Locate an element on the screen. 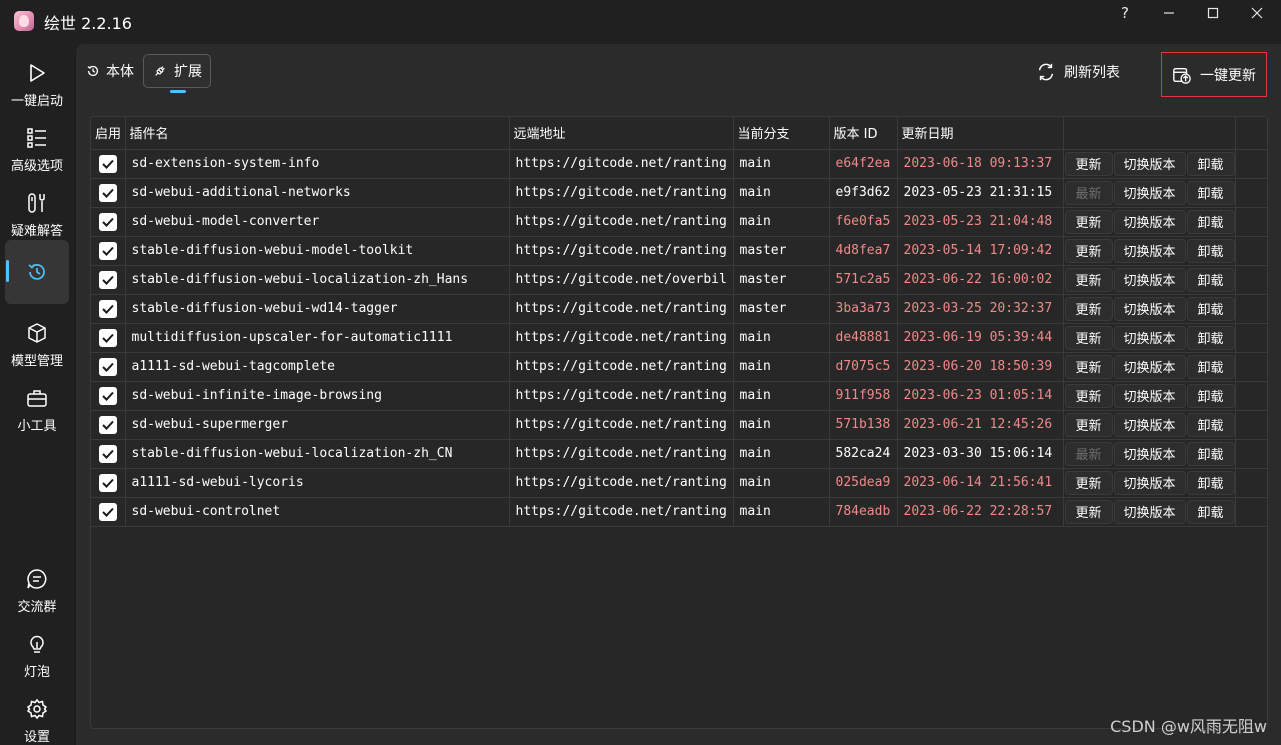 The image size is (1281, 745). sidebar-item-label: 交流群 is located at coordinates (37, 607).